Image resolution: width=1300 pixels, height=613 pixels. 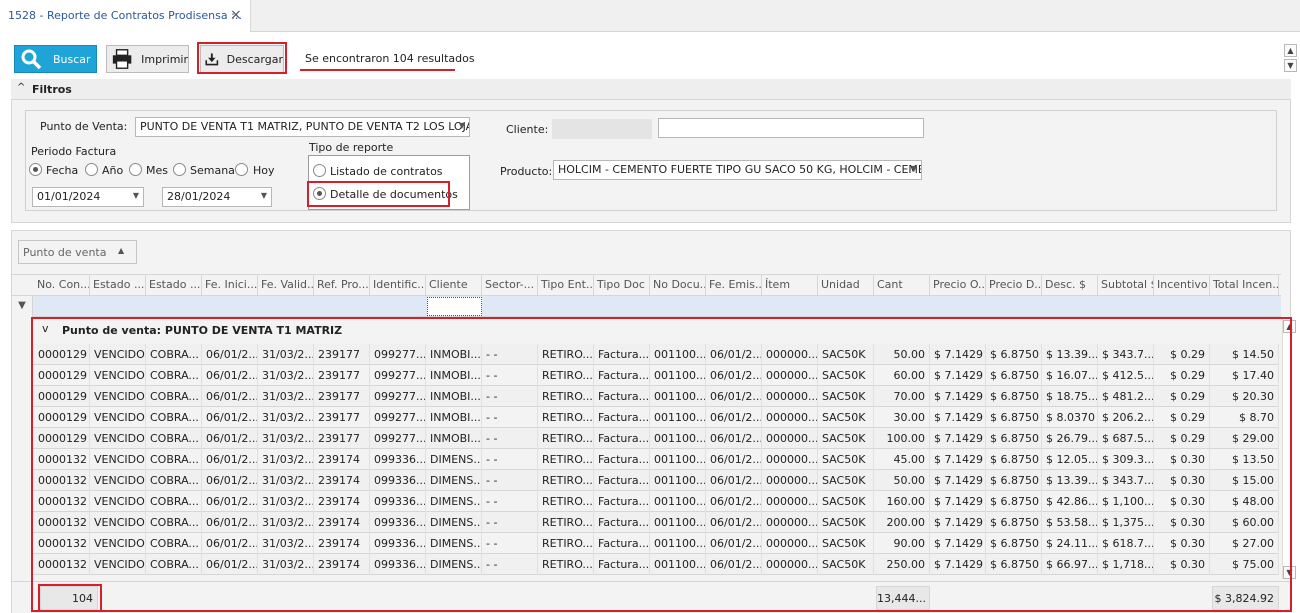 I want to click on radio-fecha-label: Fecha, so click(x=62, y=170).